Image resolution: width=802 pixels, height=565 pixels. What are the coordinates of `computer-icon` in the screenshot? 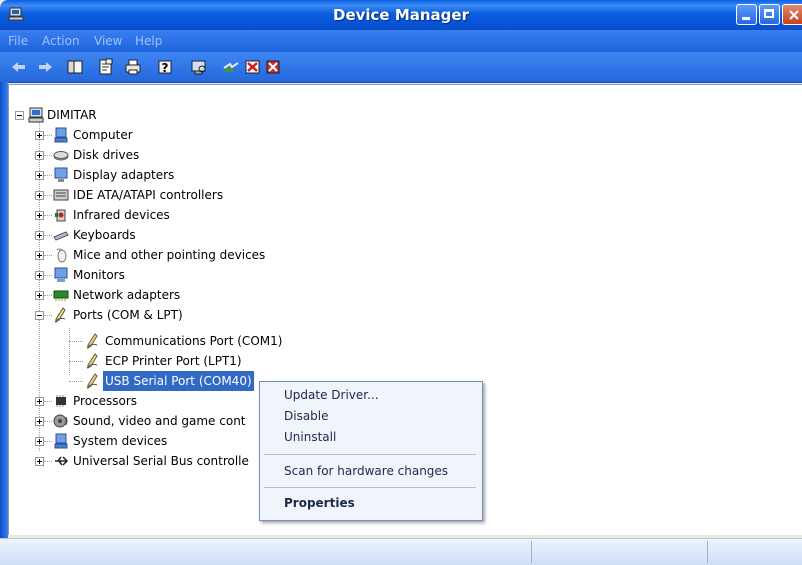 It's located at (61, 135).